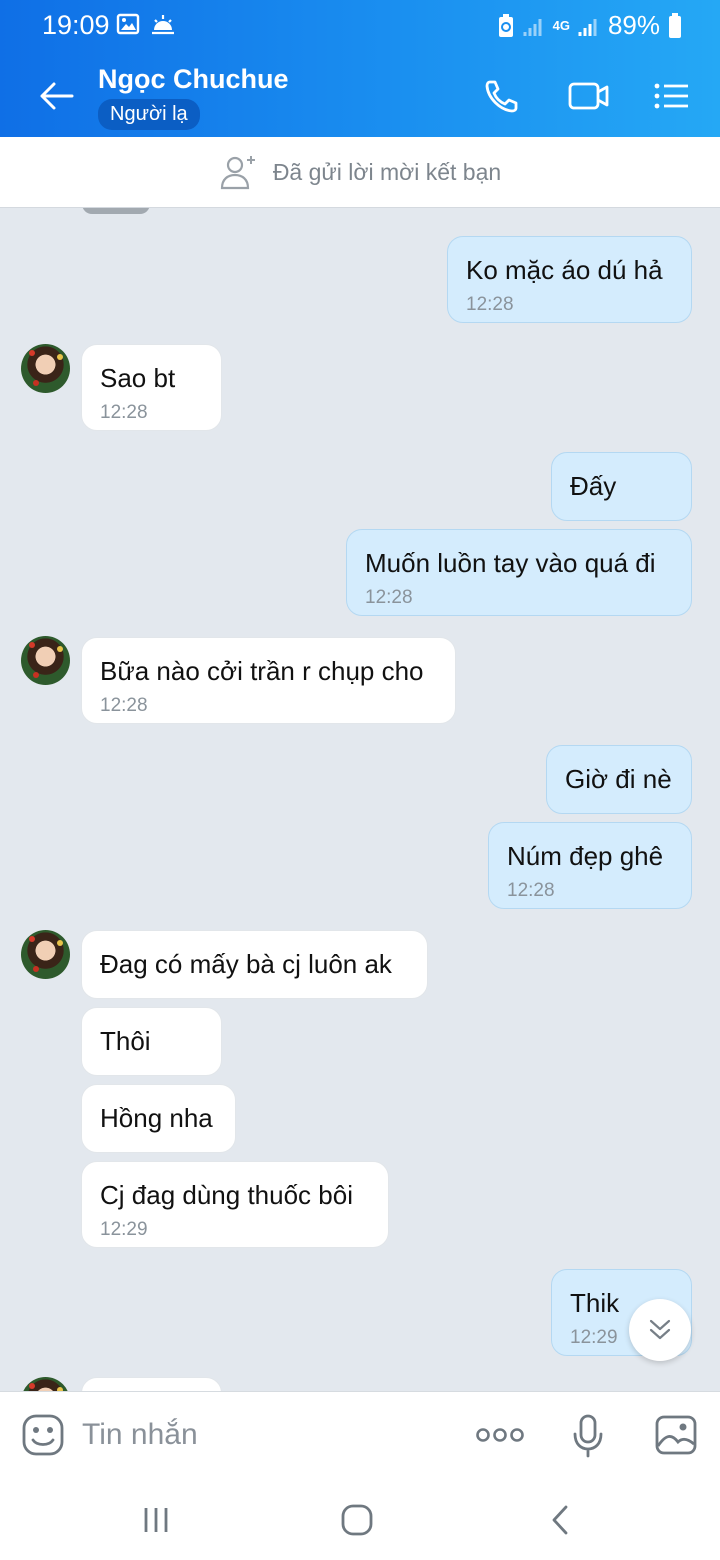 The width and height of the screenshot is (720, 1560). I want to click on battery-icon, so click(675, 25).